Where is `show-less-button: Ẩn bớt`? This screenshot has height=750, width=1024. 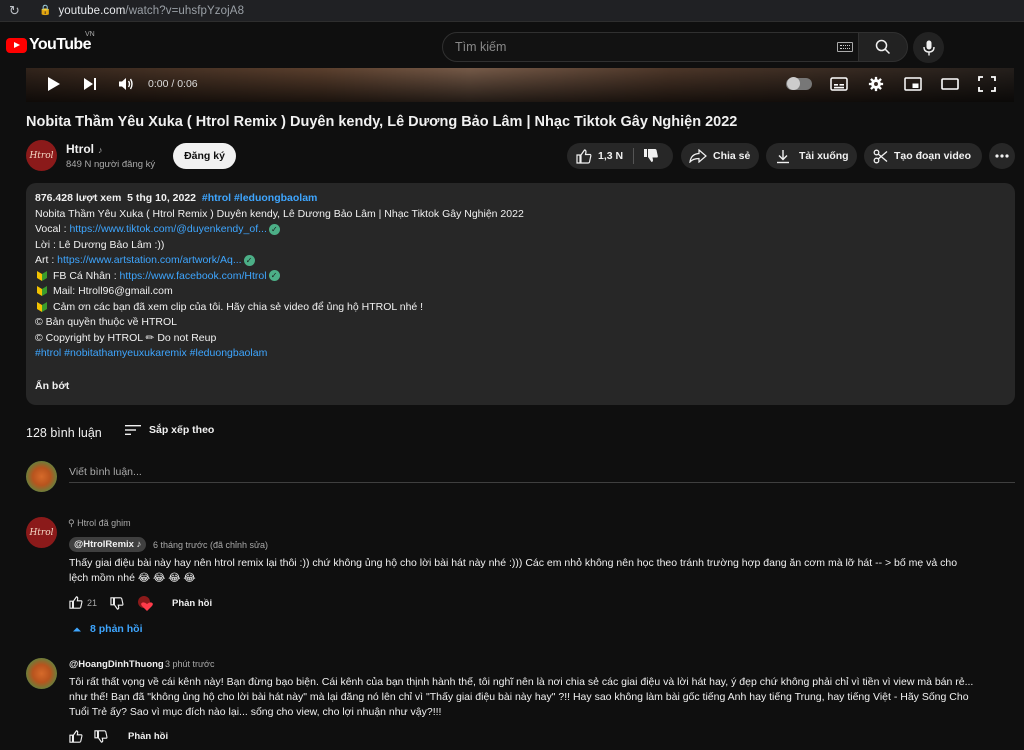
show-less-button: Ẩn bớt is located at coordinates (52, 387).